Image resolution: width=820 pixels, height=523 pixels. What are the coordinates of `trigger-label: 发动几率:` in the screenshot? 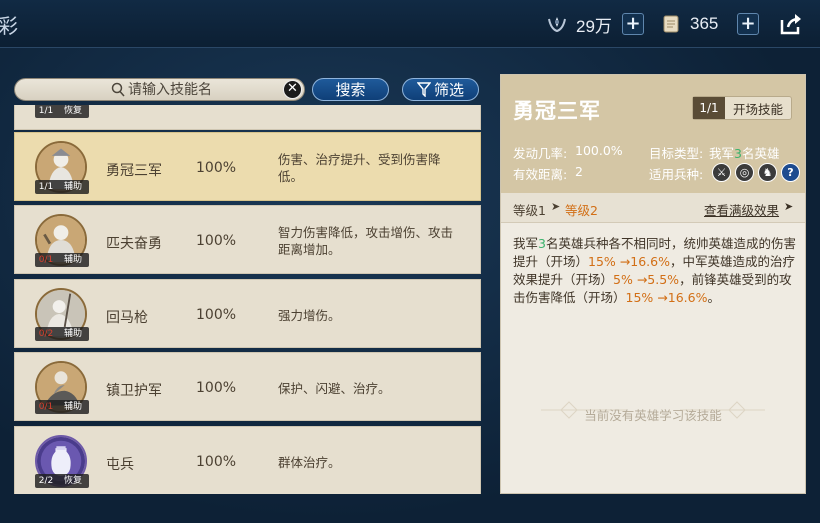 It's located at (540, 153).